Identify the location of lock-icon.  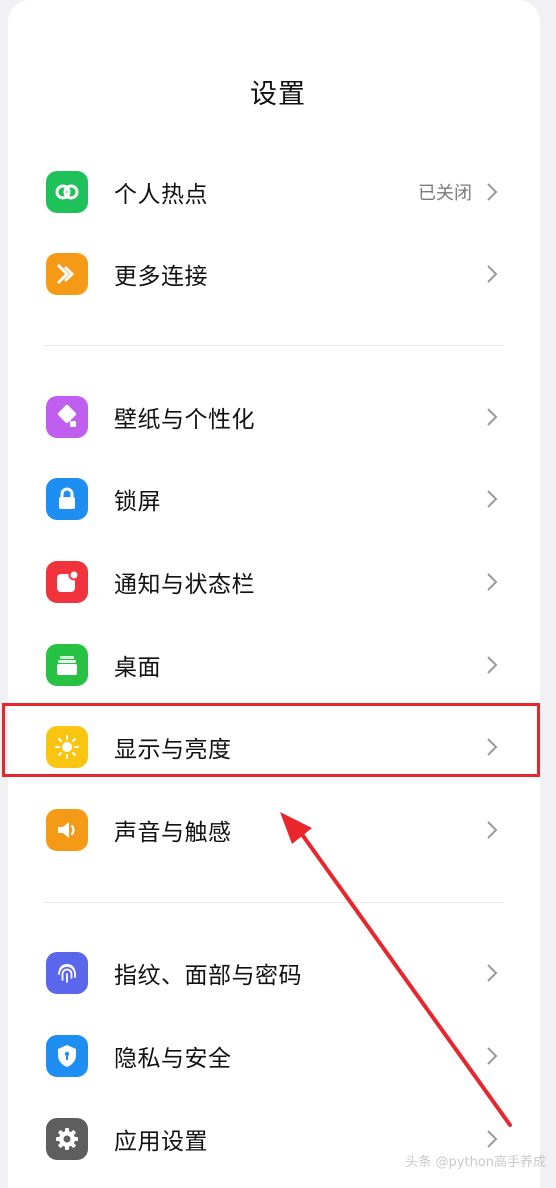
(67, 499).